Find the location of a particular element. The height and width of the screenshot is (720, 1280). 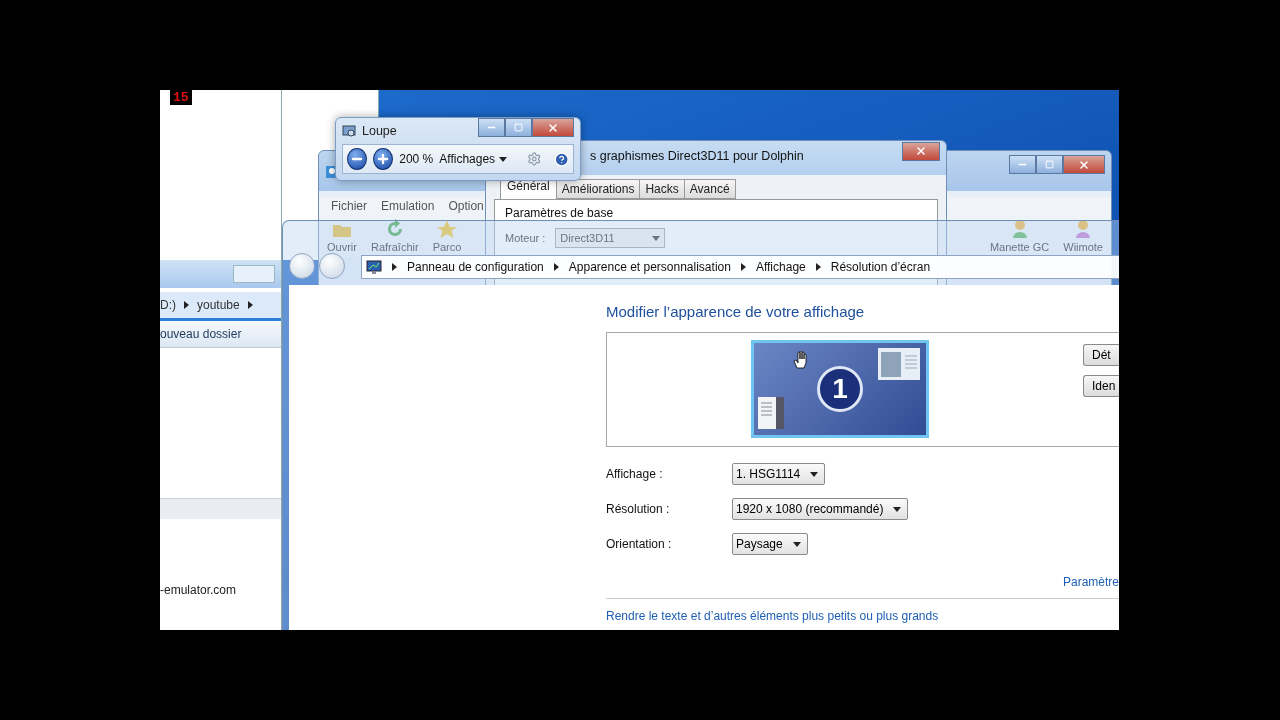

zoom-in-button is located at coordinates (383, 159).